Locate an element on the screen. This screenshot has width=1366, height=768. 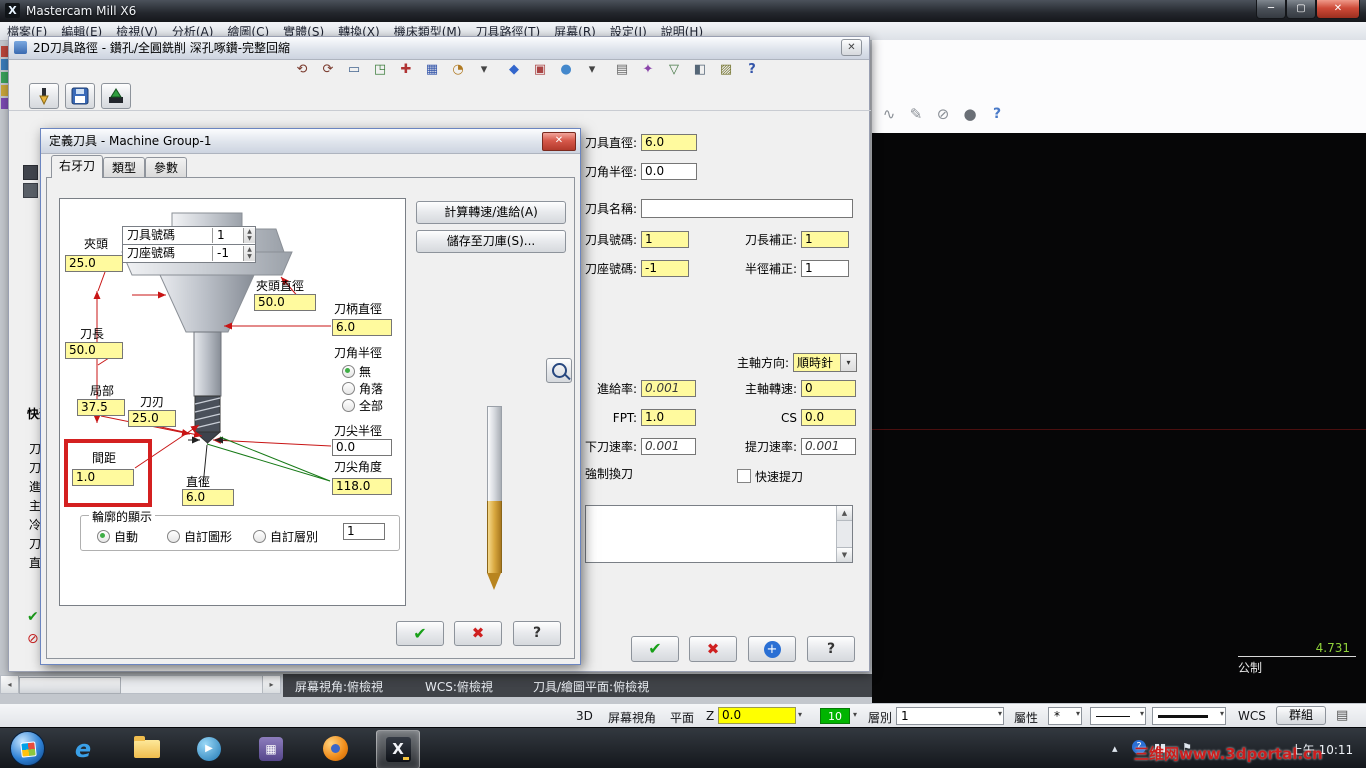
line-width-dropdown: ▾ is located at coordinates (1189, 716).